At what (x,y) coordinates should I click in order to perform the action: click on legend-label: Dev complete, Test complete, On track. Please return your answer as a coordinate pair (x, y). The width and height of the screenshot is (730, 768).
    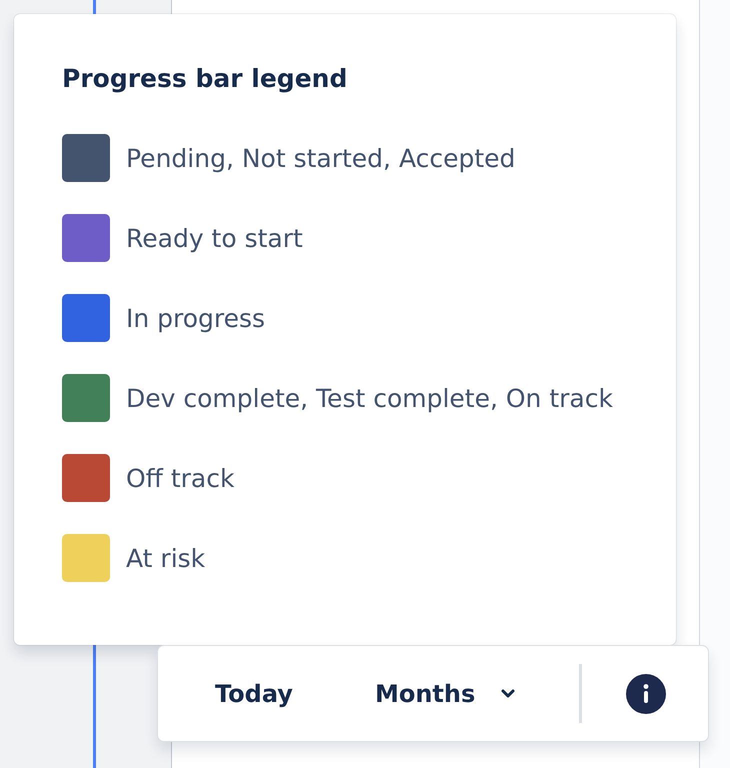
    Looking at the image, I should click on (369, 398).